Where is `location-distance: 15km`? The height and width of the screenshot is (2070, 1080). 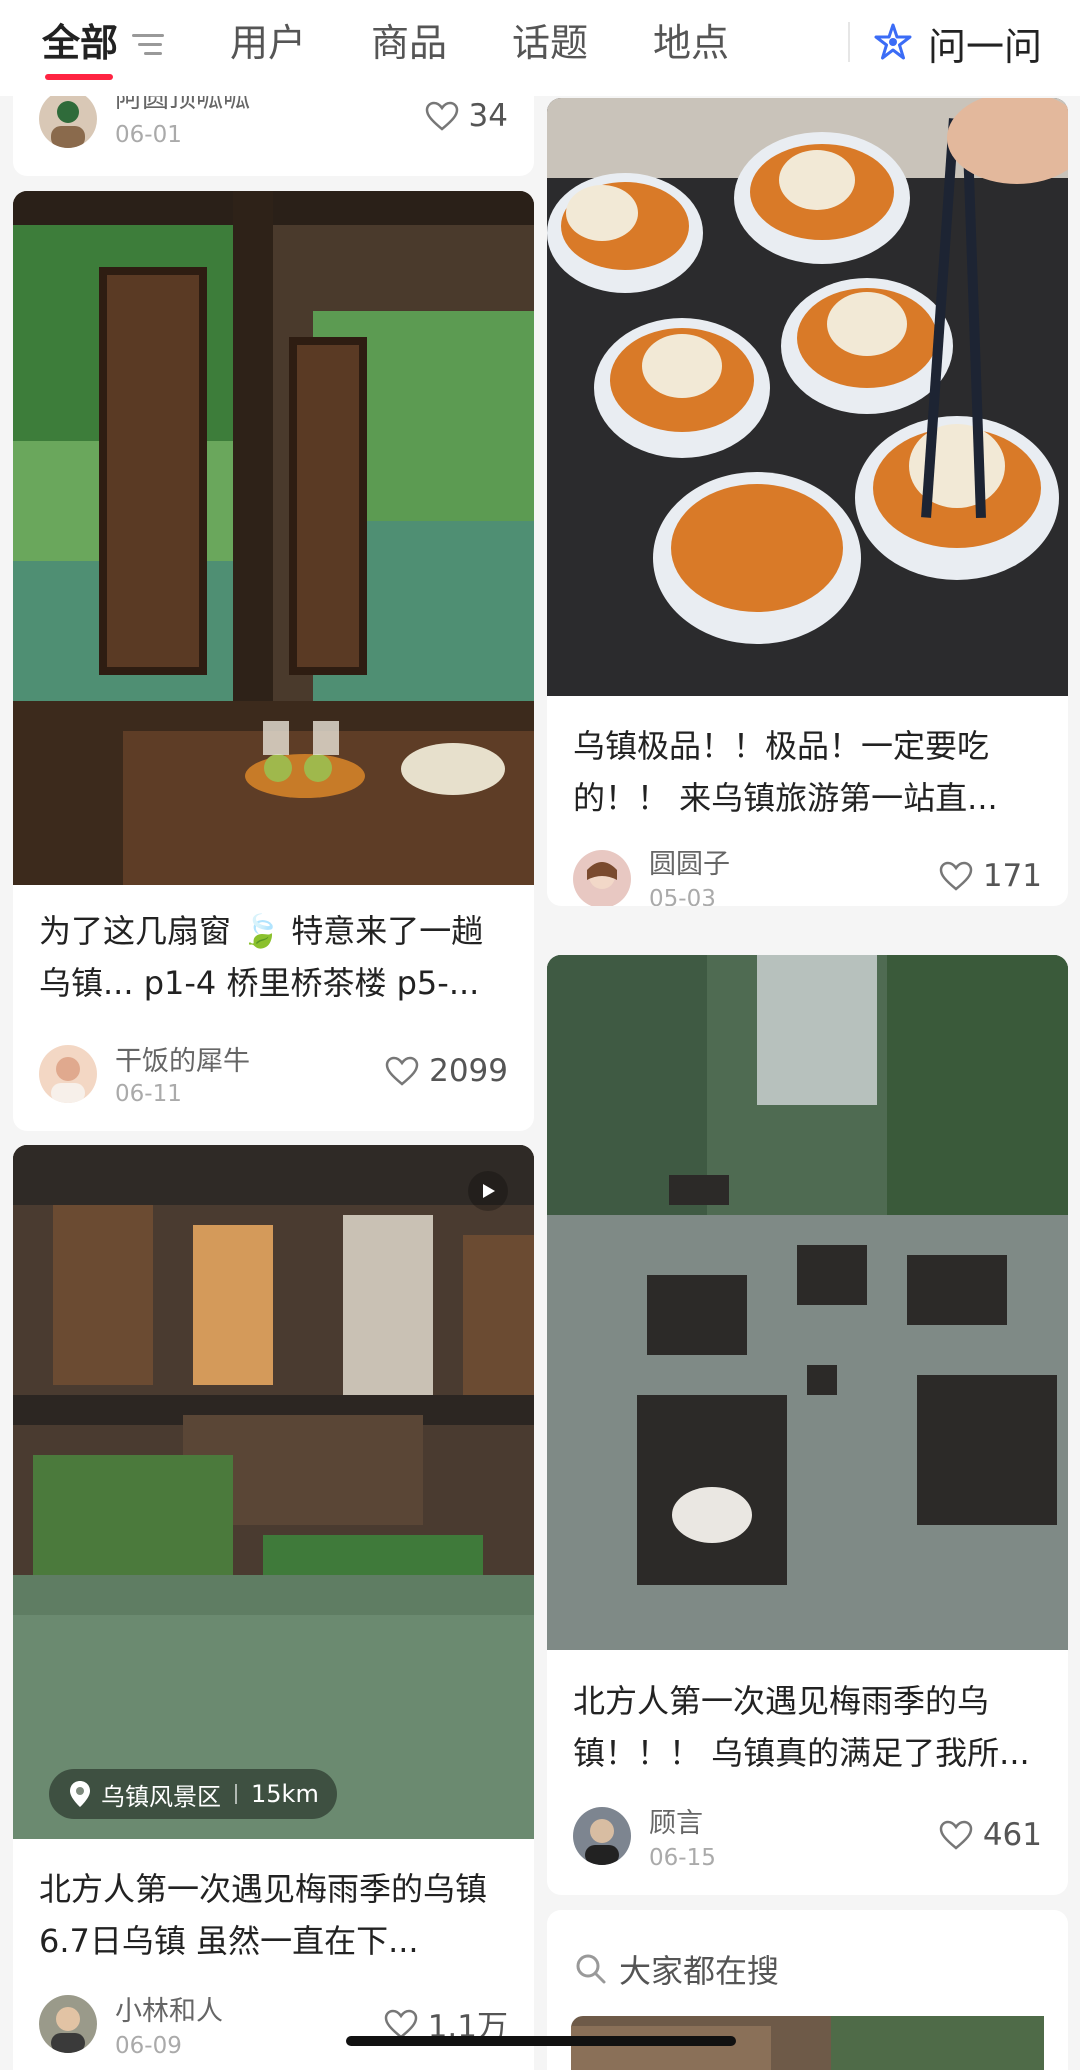
location-distance: 15km is located at coordinates (285, 1794).